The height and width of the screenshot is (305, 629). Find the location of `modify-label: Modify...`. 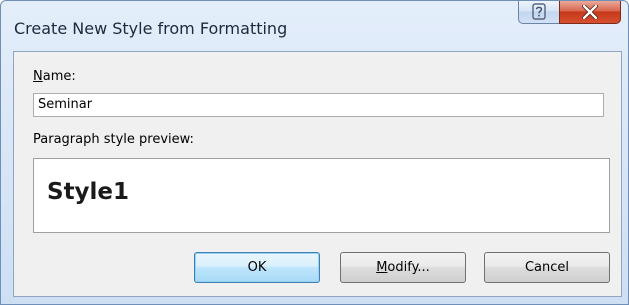

modify-label: Modify... is located at coordinates (403, 267).